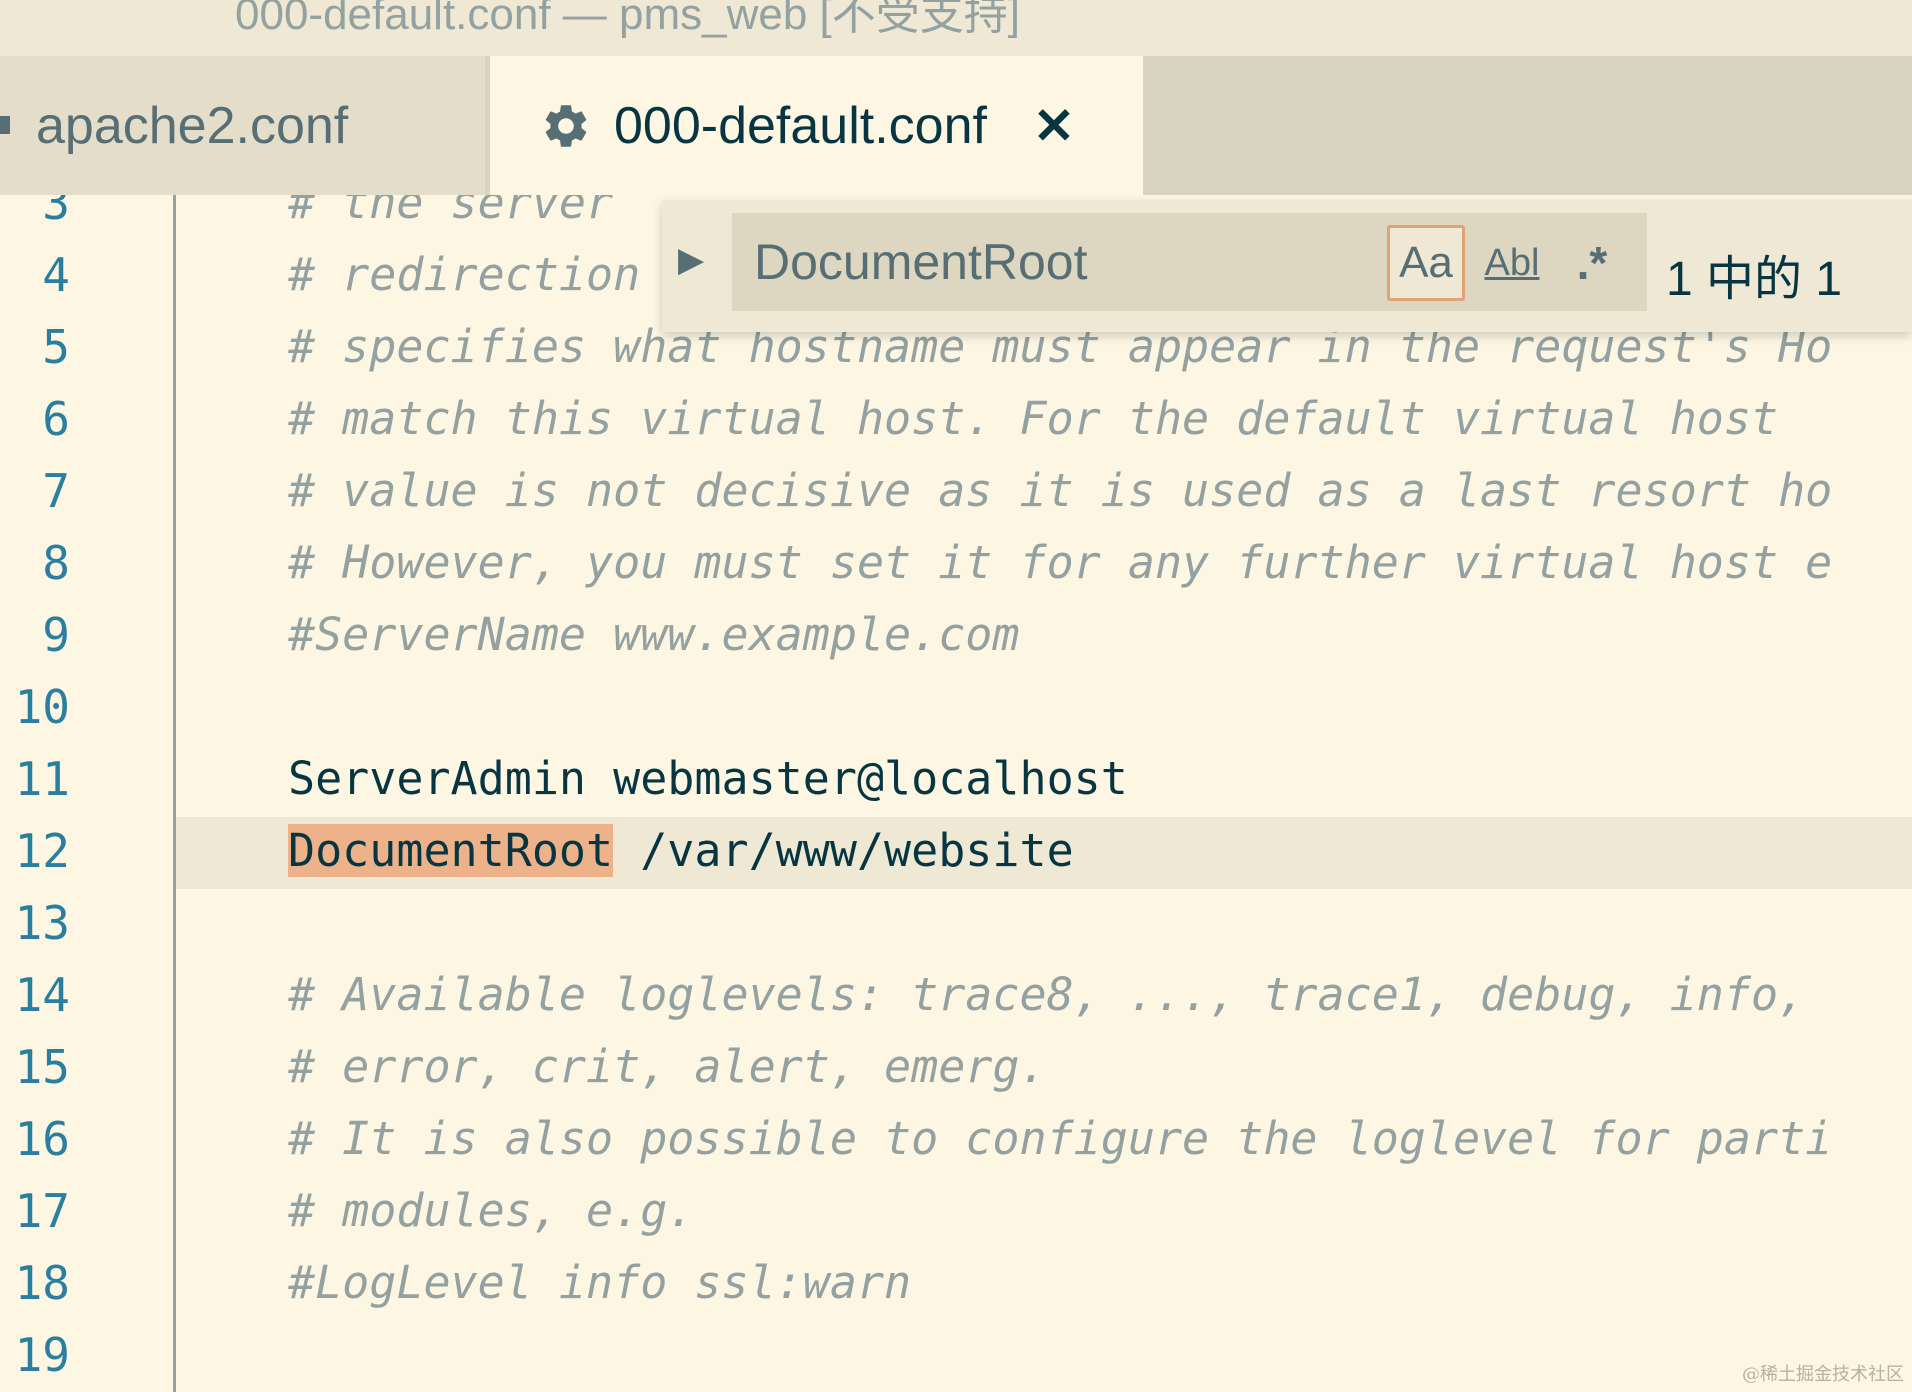 The image size is (1912, 1392). What do you see at coordinates (5, 125) in the screenshot?
I see `tab-icon-fragment` at bounding box center [5, 125].